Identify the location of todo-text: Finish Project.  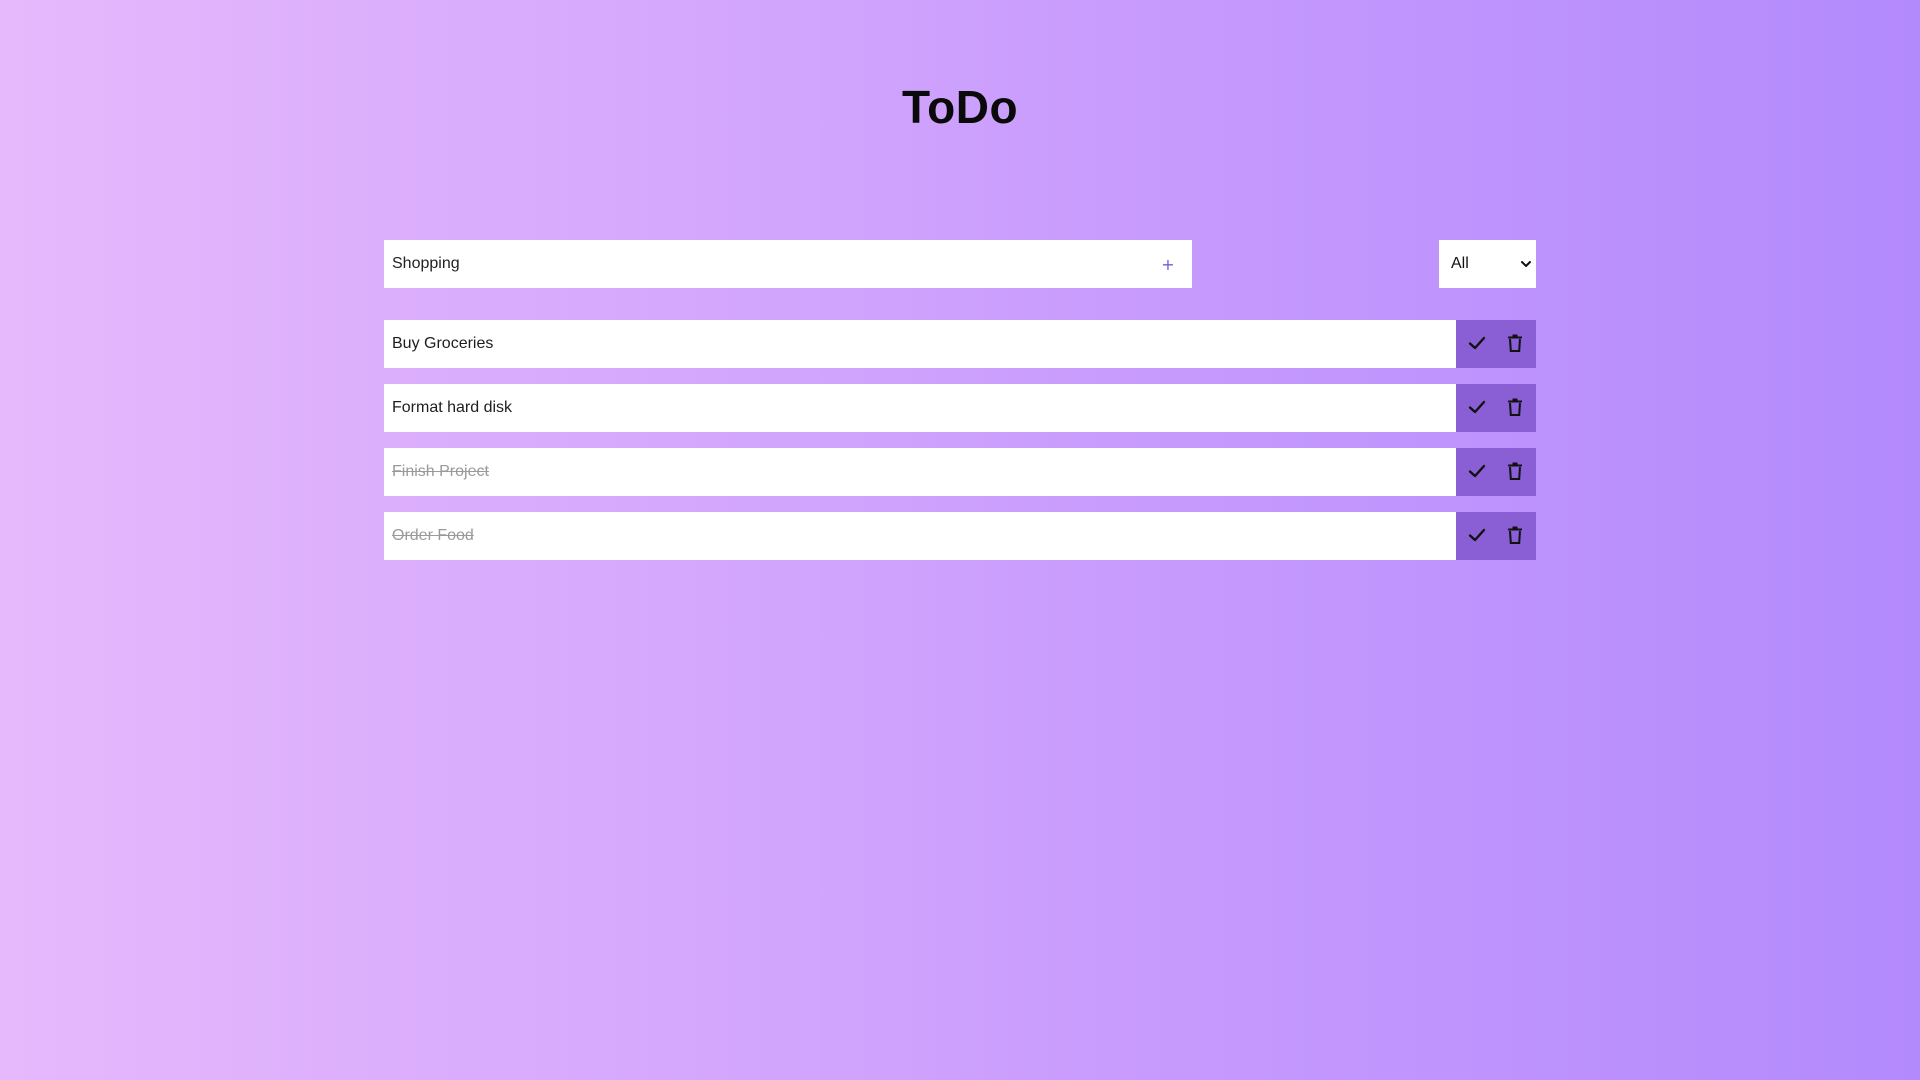
(920, 472).